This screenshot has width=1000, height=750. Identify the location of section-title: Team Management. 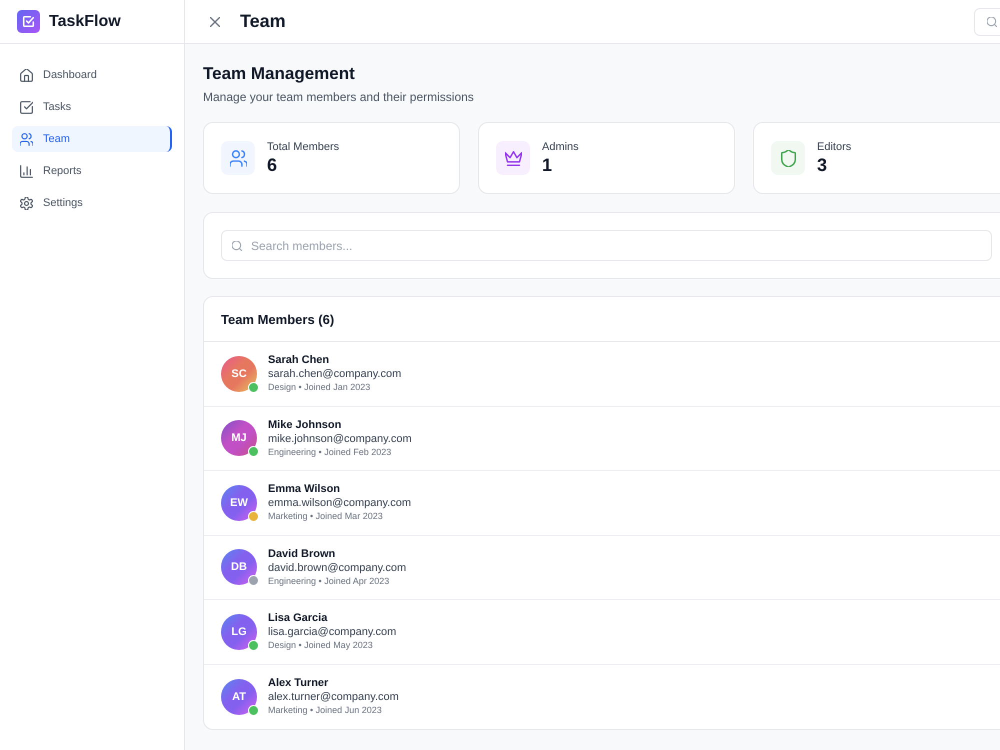
(279, 74).